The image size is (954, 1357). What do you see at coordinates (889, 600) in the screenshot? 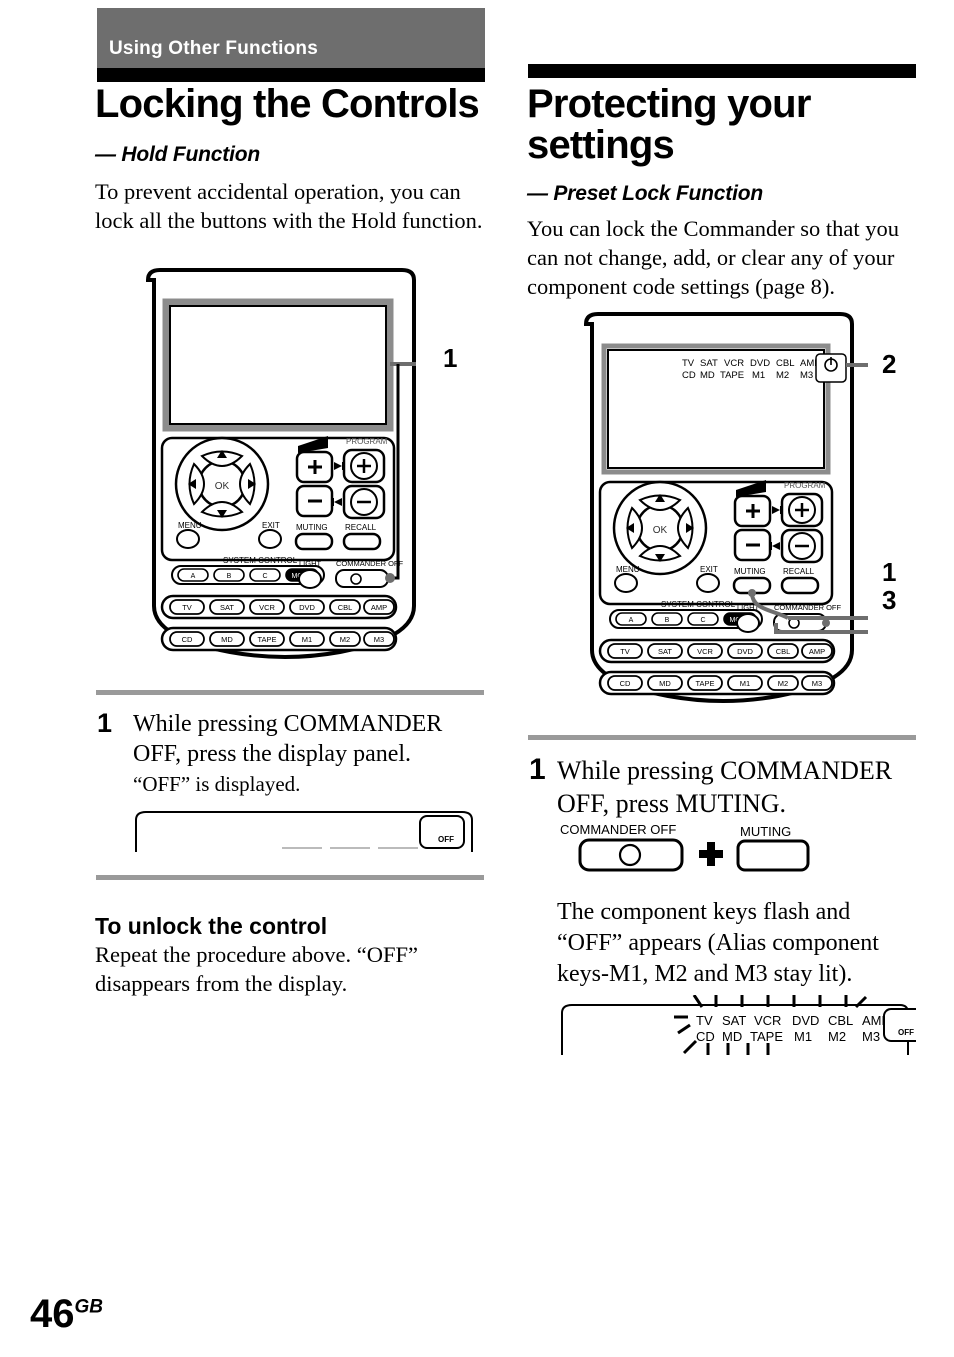
I see `callout-right-3: 3` at bounding box center [889, 600].